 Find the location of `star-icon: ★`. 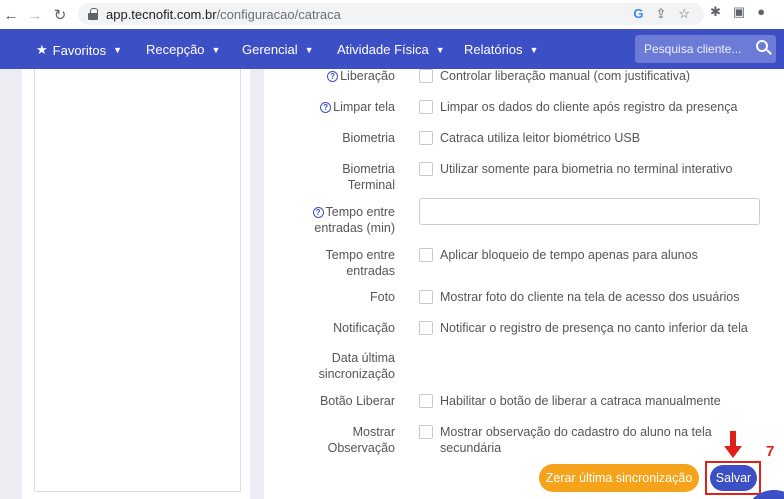

star-icon: ★ is located at coordinates (42, 49).